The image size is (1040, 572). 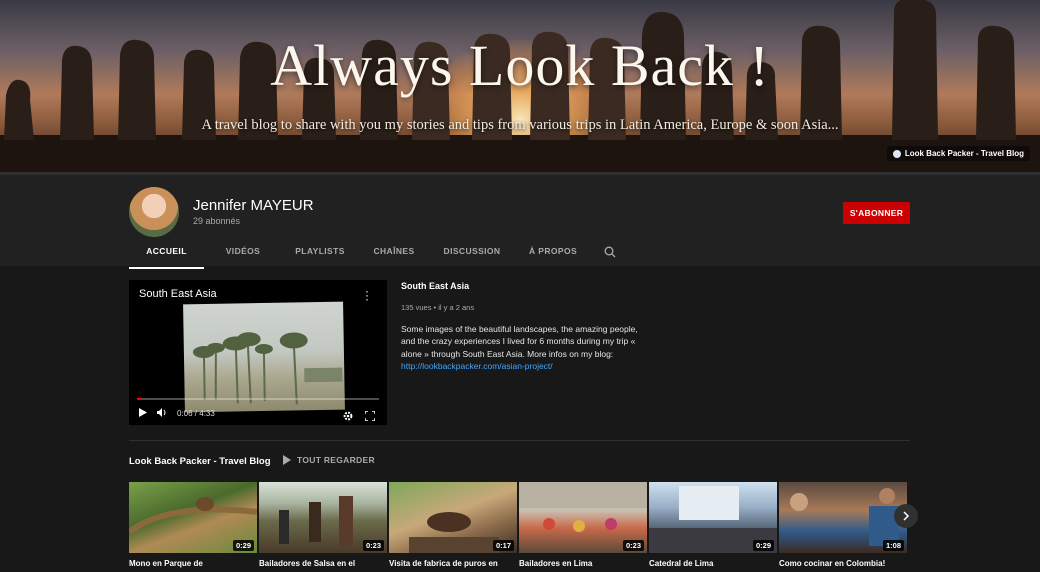 What do you see at coordinates (143, 413) in the screenshot?
I see `play-icon` at bounding box center [143, 413].